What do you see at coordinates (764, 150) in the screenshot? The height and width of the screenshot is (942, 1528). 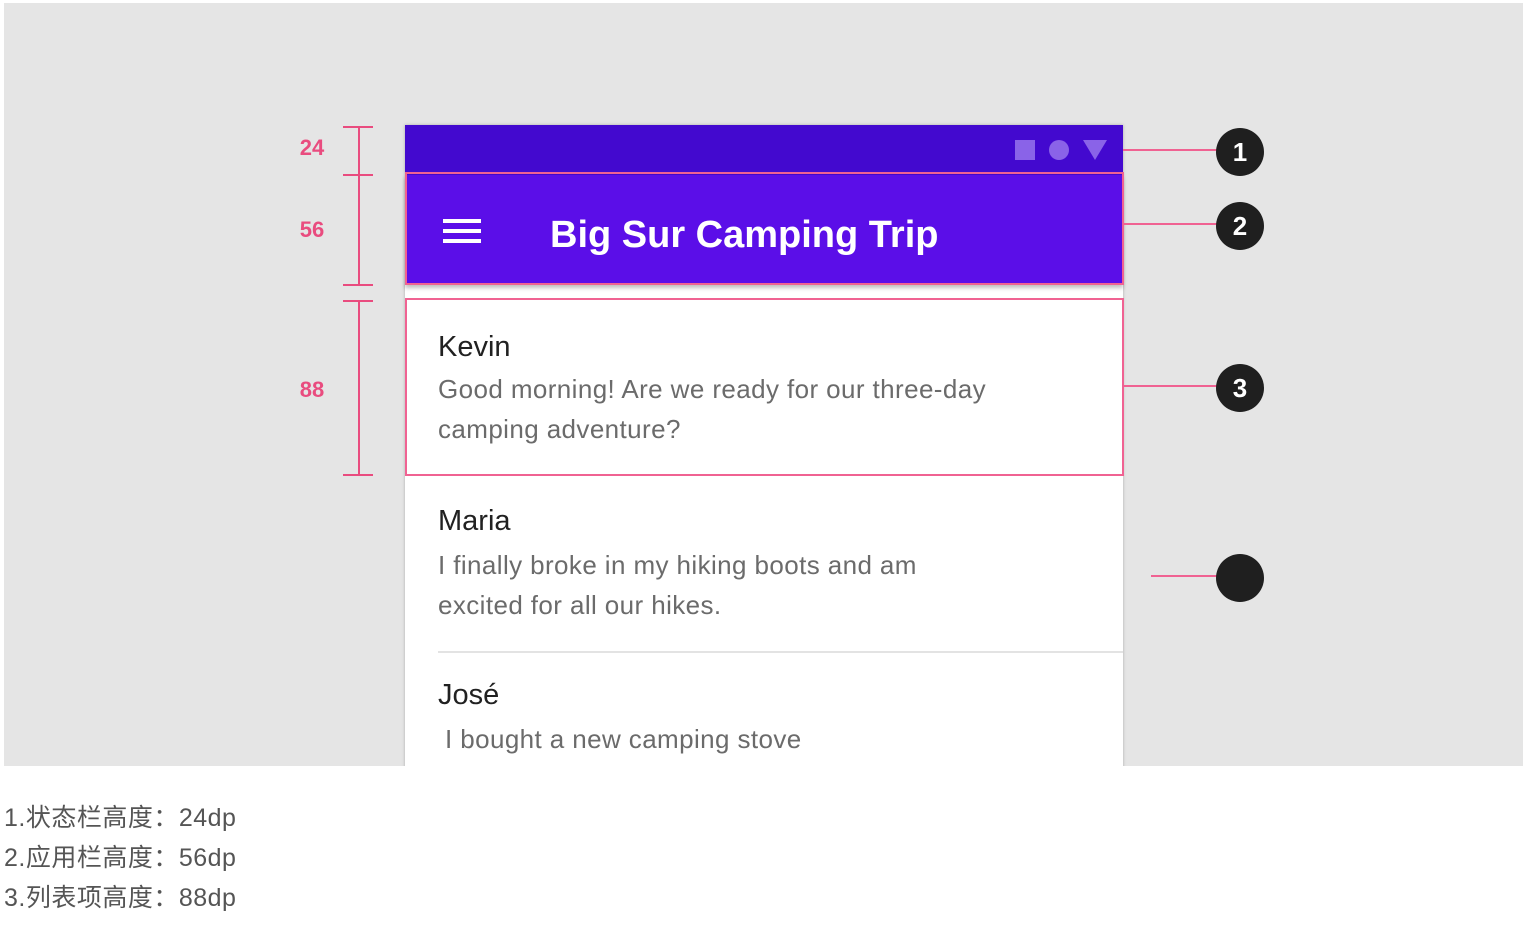 I see `status-bar` at bounding box center [764, 150].